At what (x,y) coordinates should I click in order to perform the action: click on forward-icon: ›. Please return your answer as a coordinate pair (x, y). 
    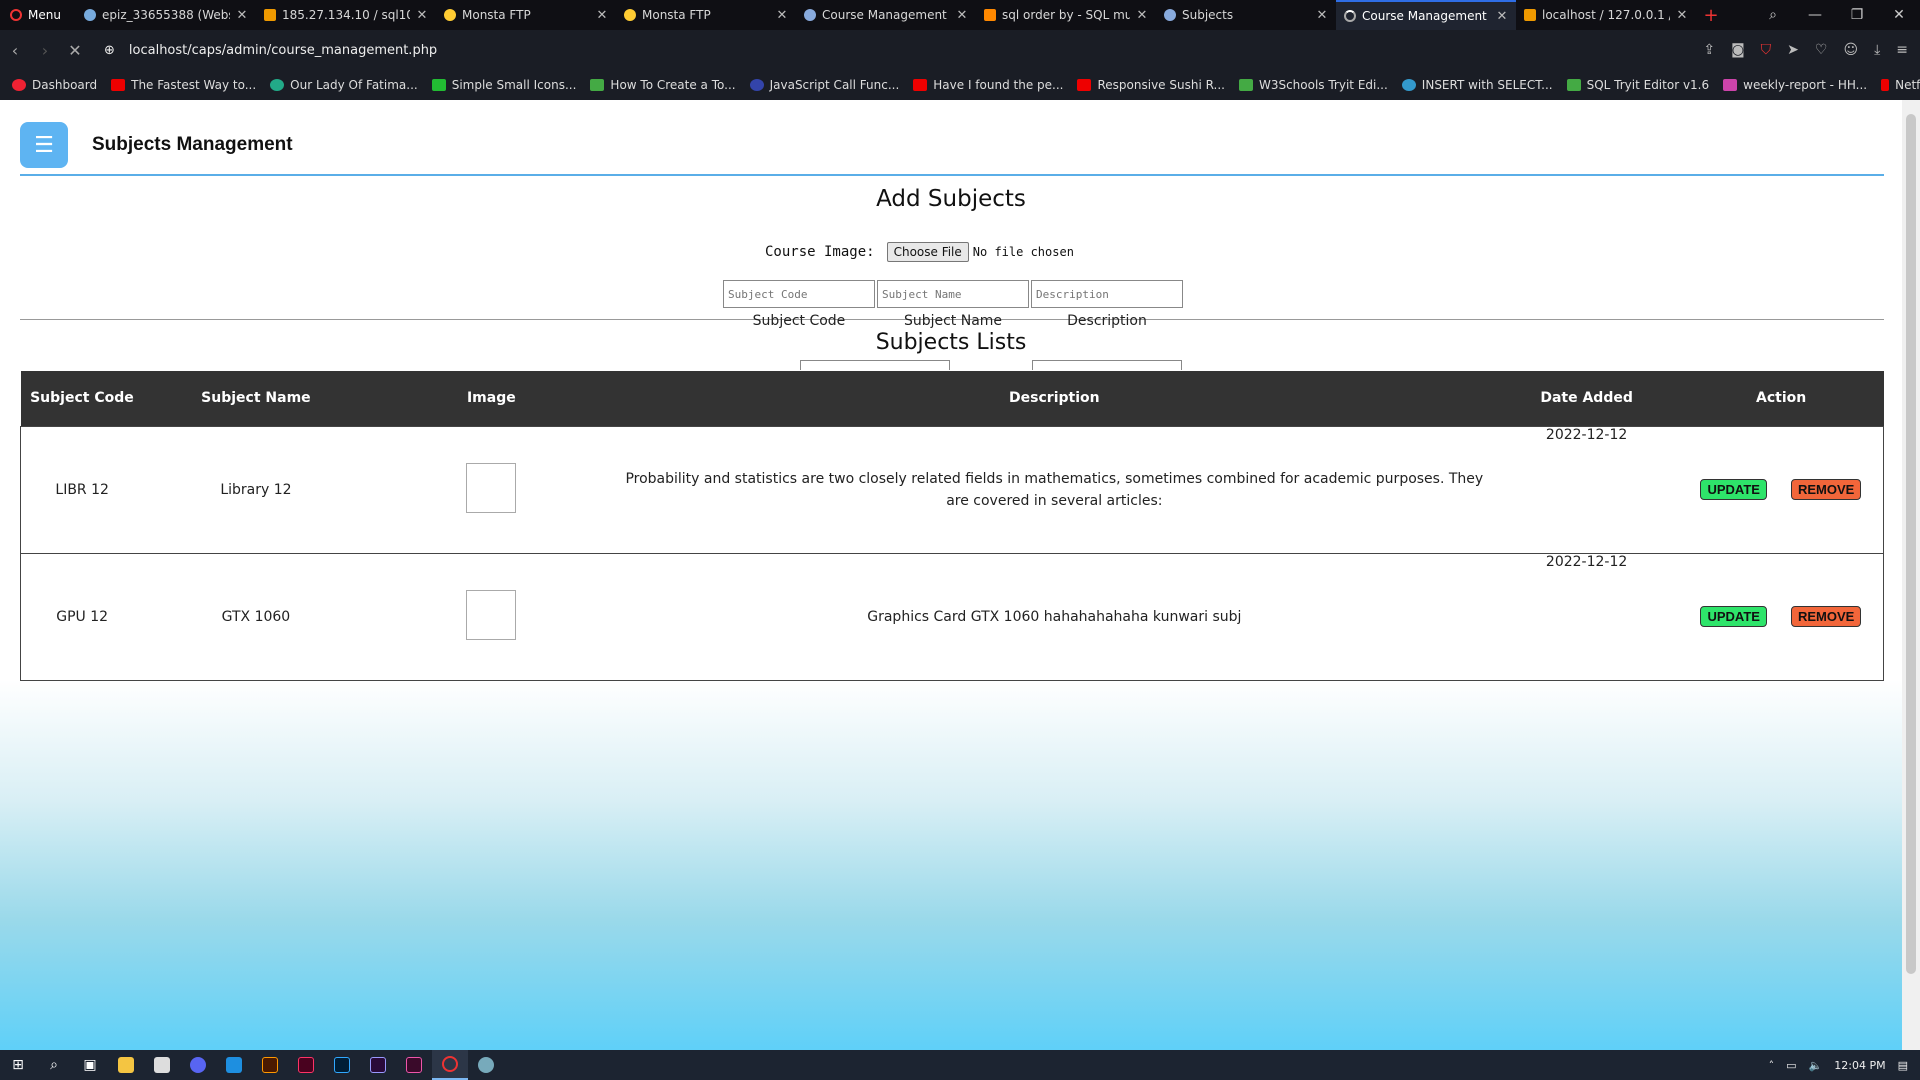
    Looking at the image, I should click on (45, 50).